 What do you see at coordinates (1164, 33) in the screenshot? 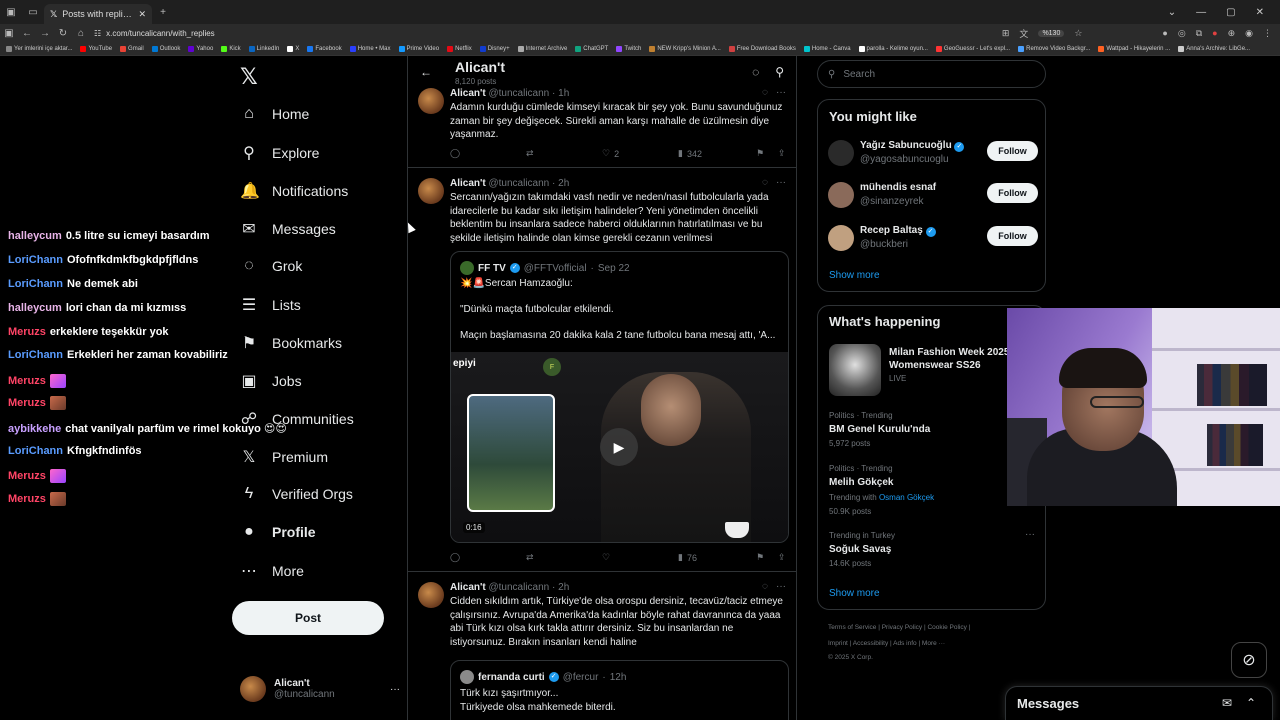
I see `profile-icon: ●` at bounding box center [1164, 33].